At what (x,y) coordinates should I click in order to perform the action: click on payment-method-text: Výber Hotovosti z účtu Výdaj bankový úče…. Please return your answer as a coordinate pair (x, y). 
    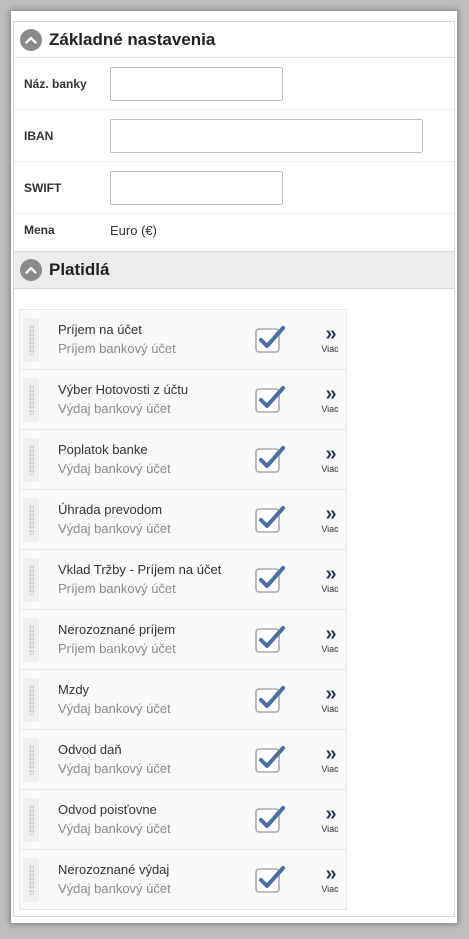
    Looking at the image, I should click on (153, 400).